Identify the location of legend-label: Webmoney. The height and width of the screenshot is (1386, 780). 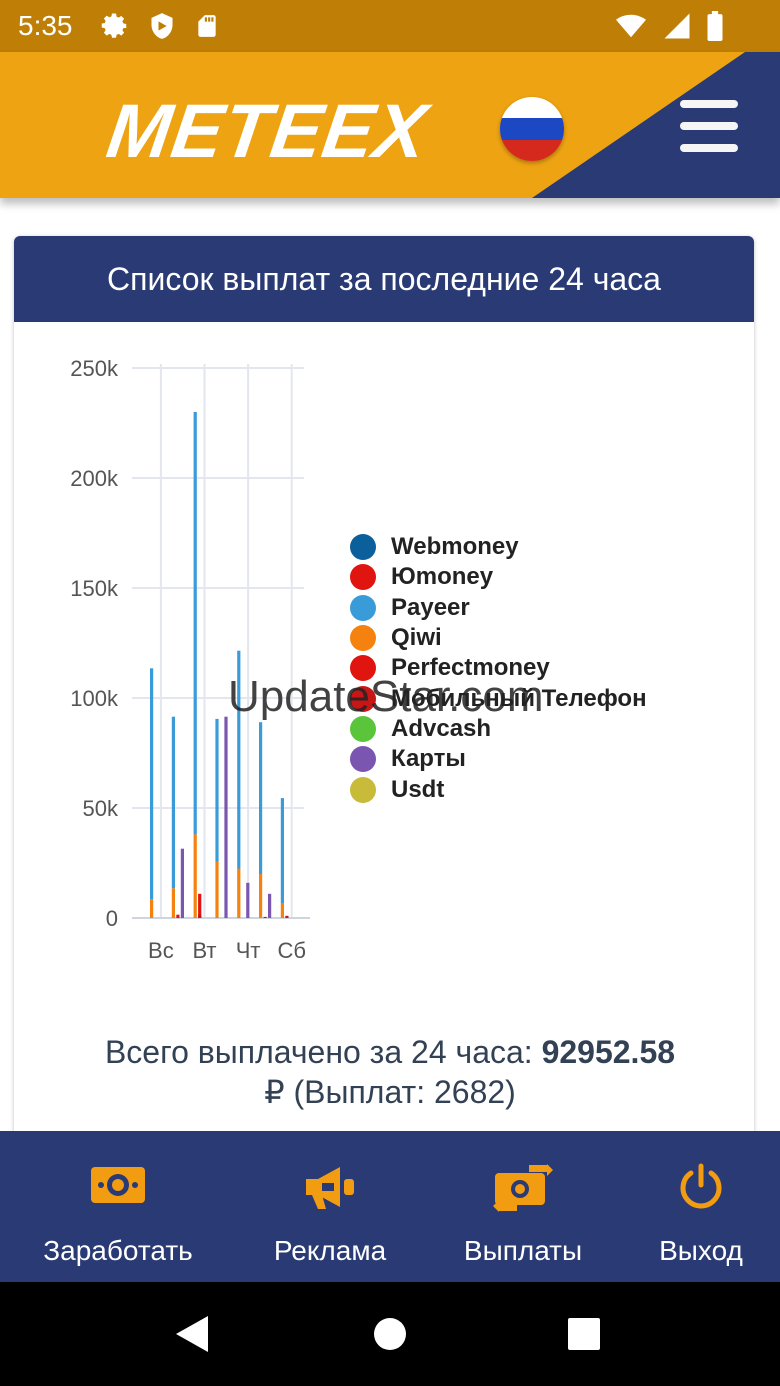
(455, 547).